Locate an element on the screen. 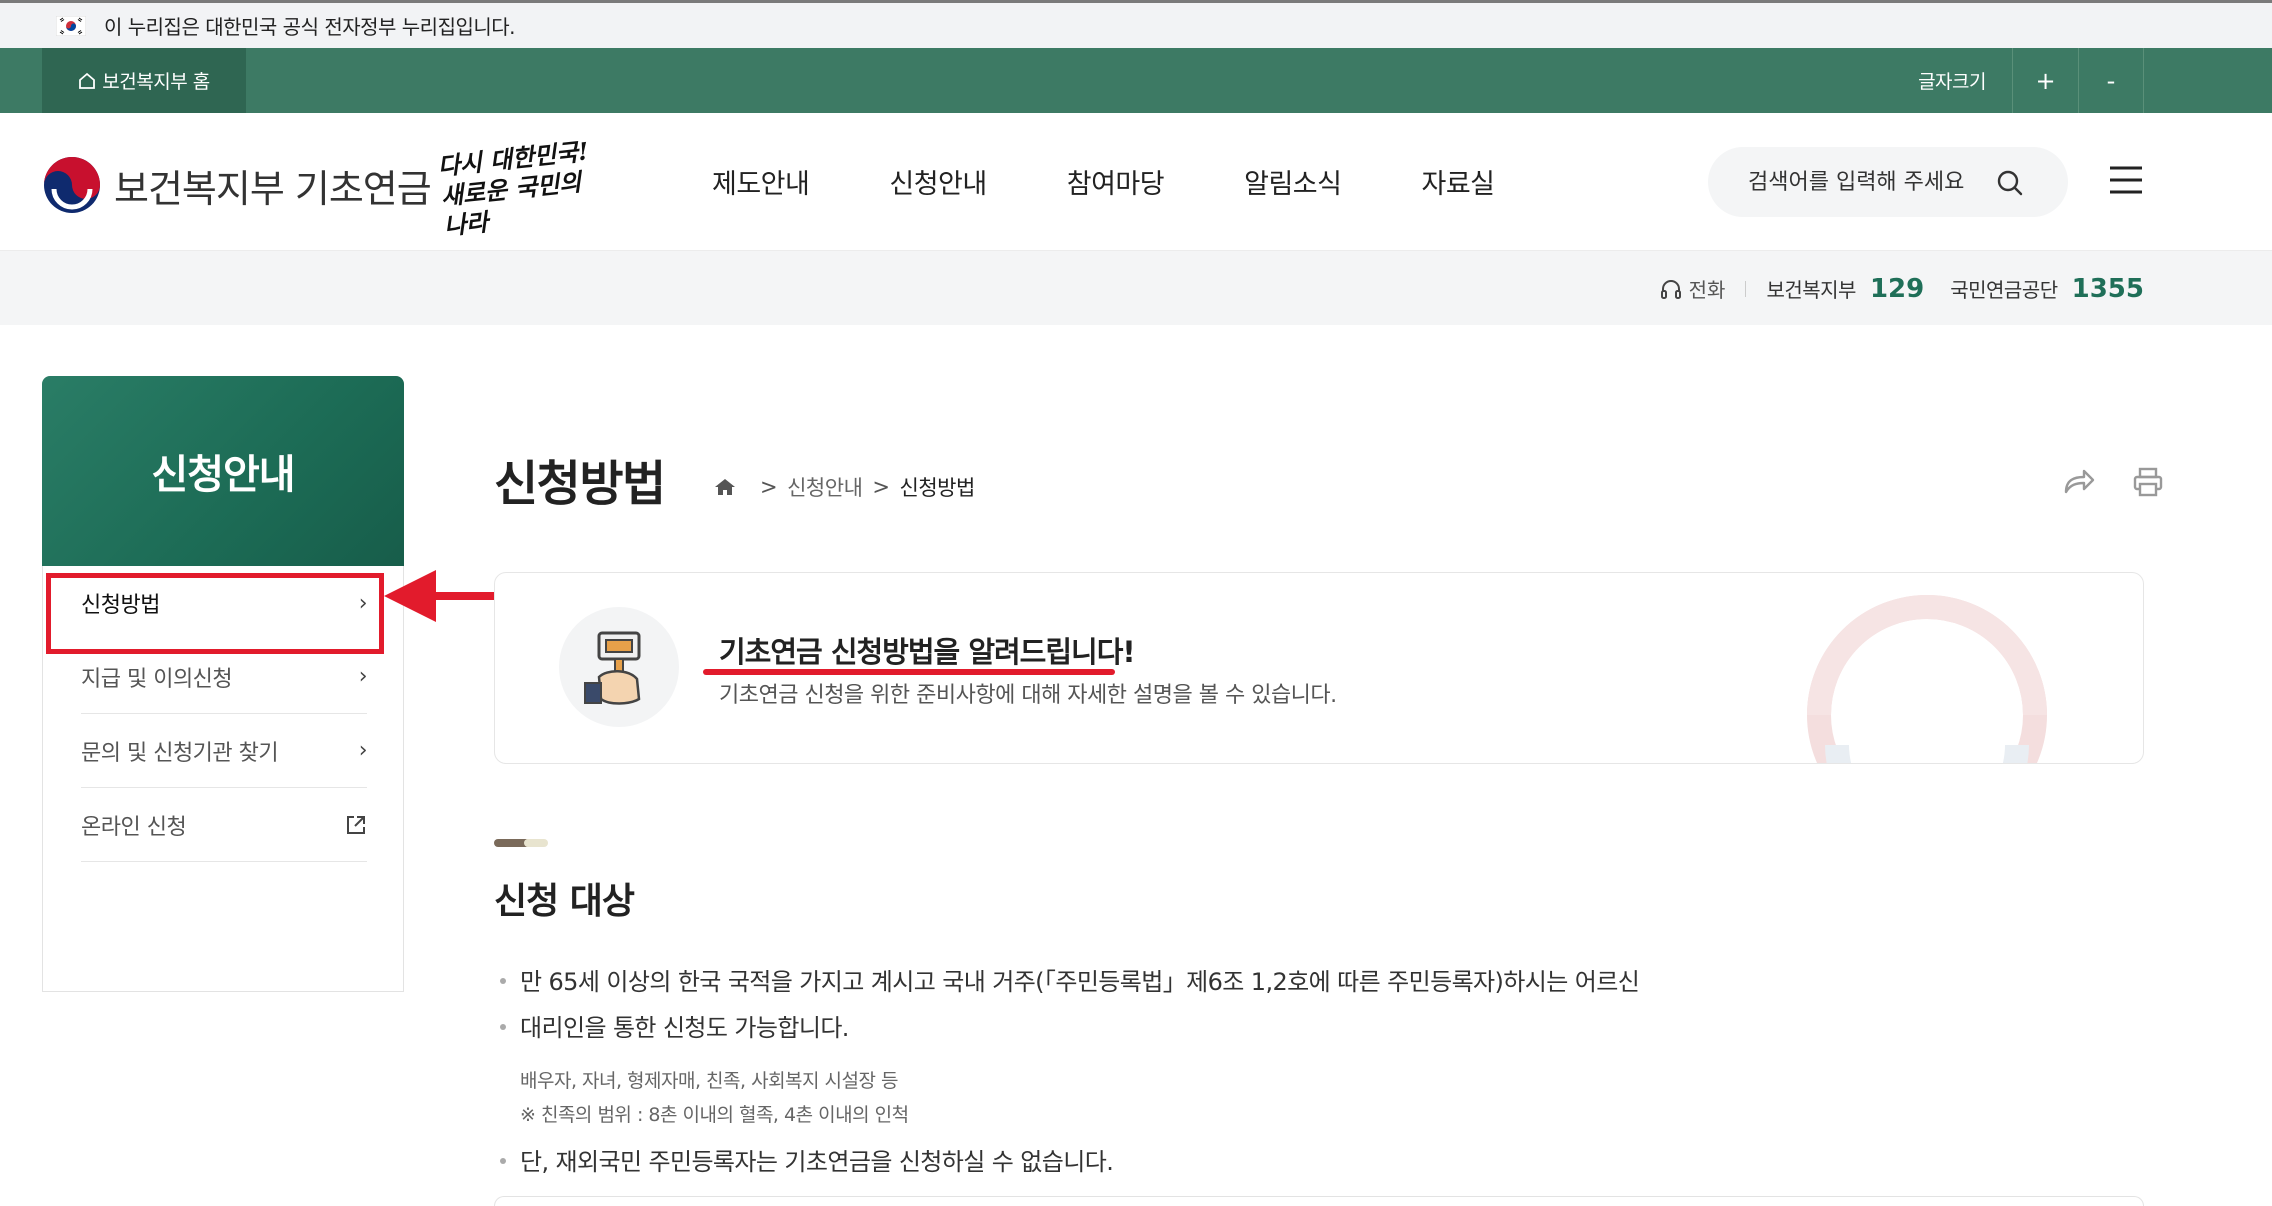  contact-org-nps: 국민연금공단 is located at coordinates (2004, 290).